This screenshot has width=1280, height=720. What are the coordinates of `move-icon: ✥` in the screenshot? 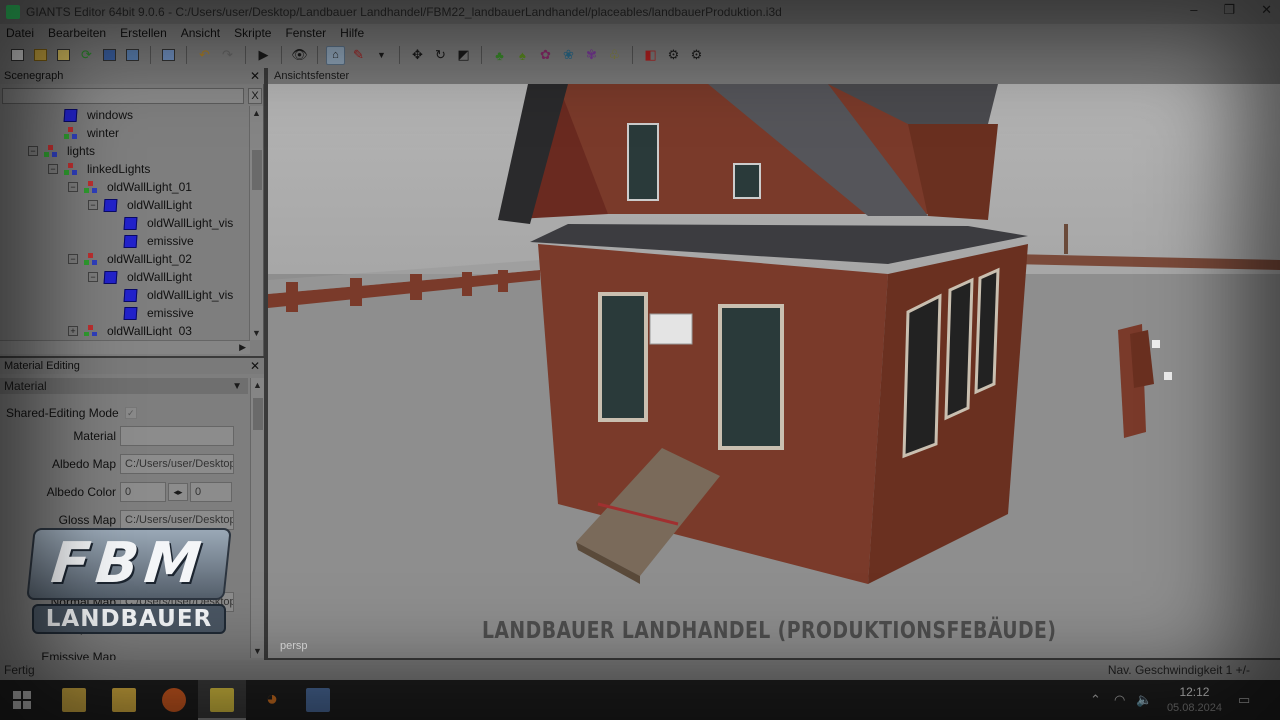 It's located at (417, 55).